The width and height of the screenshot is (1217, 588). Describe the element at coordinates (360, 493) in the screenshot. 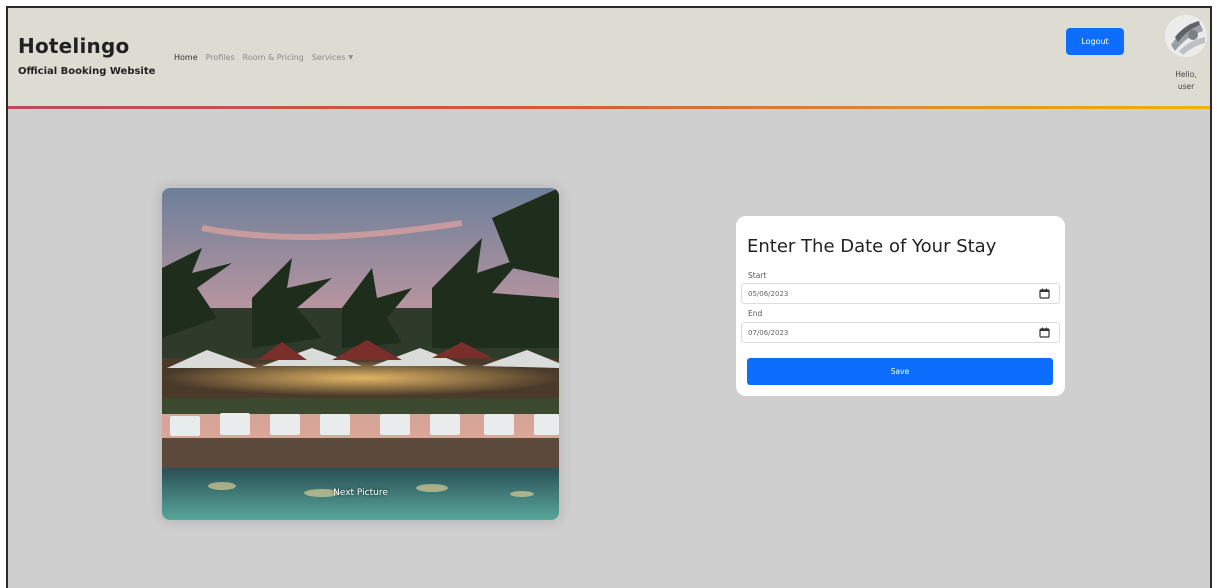

I see `next-picture-caption: Next Picture` at that location.